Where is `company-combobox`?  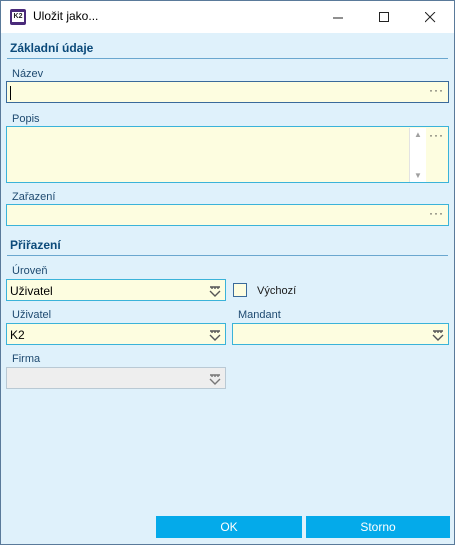 company-combobox is located at coordinates (116, 378).